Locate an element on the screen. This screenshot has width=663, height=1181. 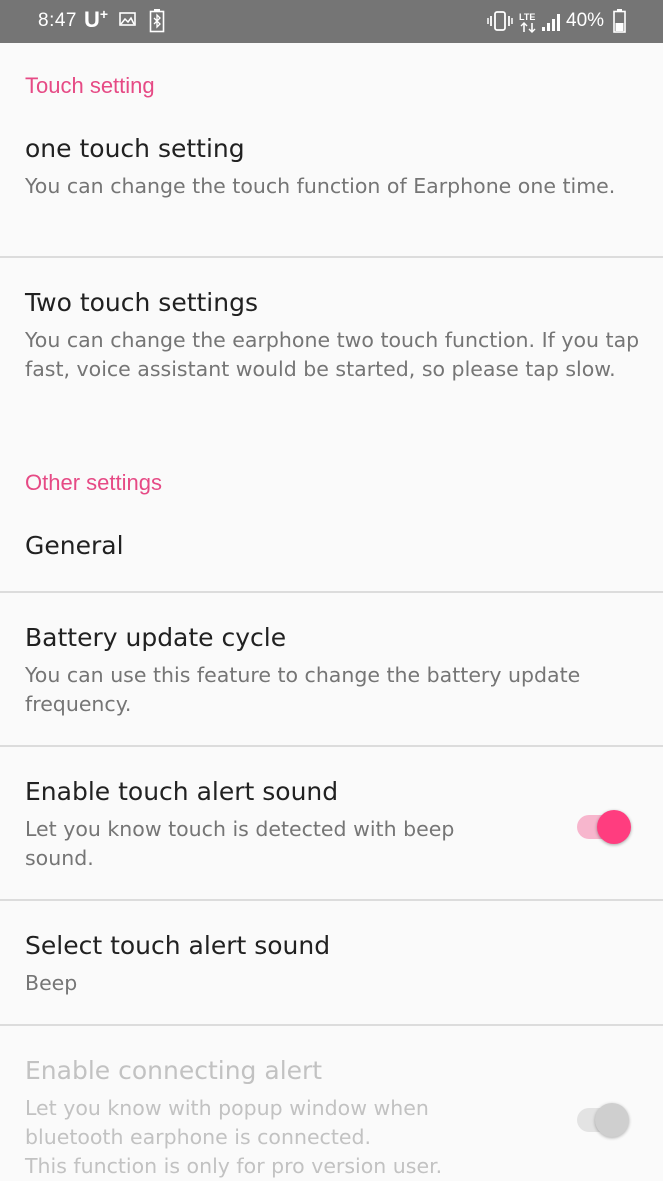
status-time: 8:47 is located at coordinates (57, 20).